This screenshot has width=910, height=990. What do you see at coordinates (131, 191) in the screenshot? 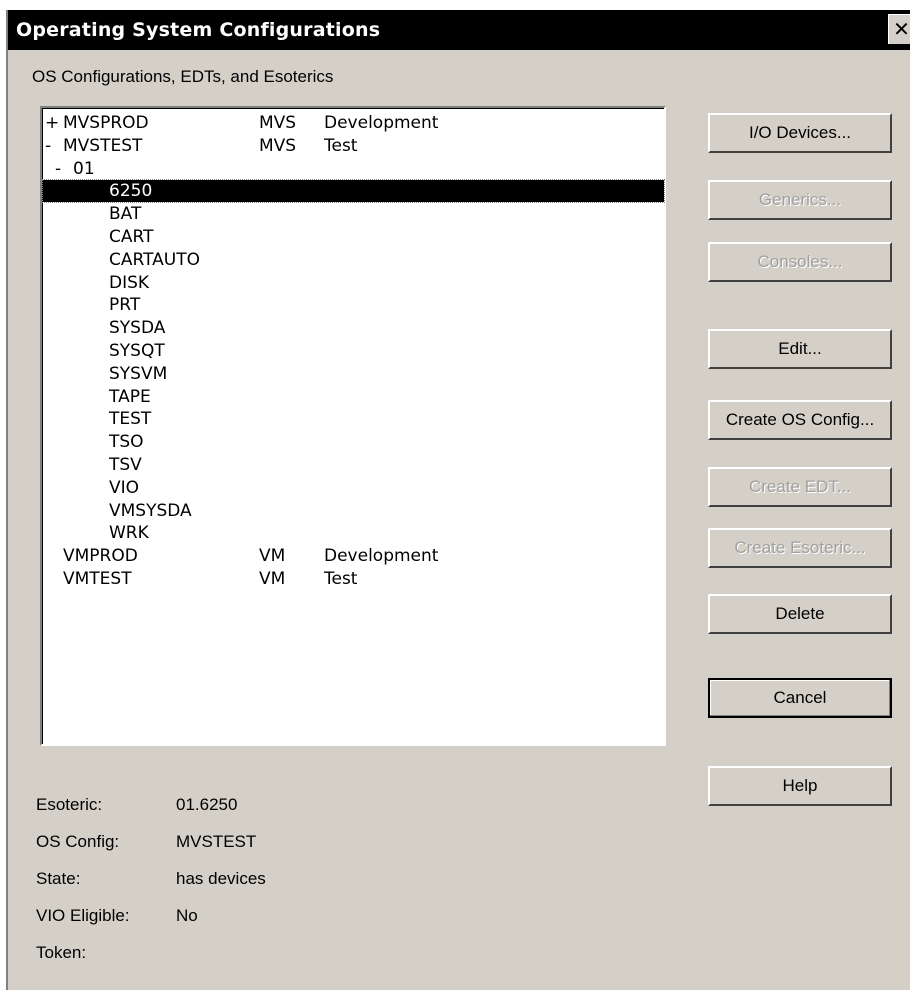
I see `tree-item-name: 6250` at bounding box center [131, 191].